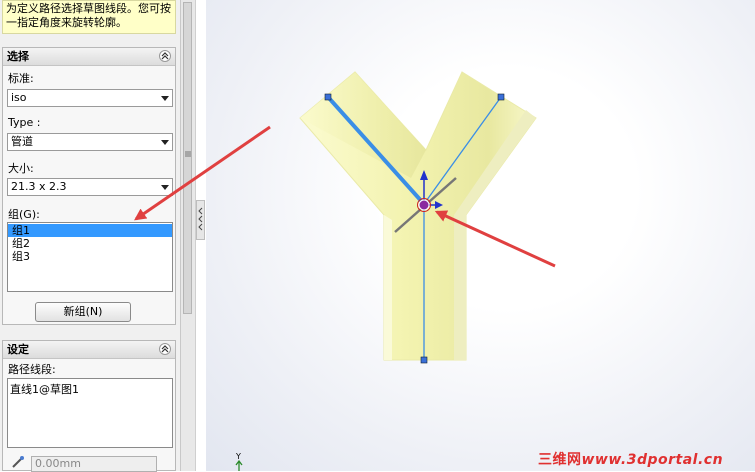  I want to click on path-segment-item: 直线1@草图1, so click(91, 389).